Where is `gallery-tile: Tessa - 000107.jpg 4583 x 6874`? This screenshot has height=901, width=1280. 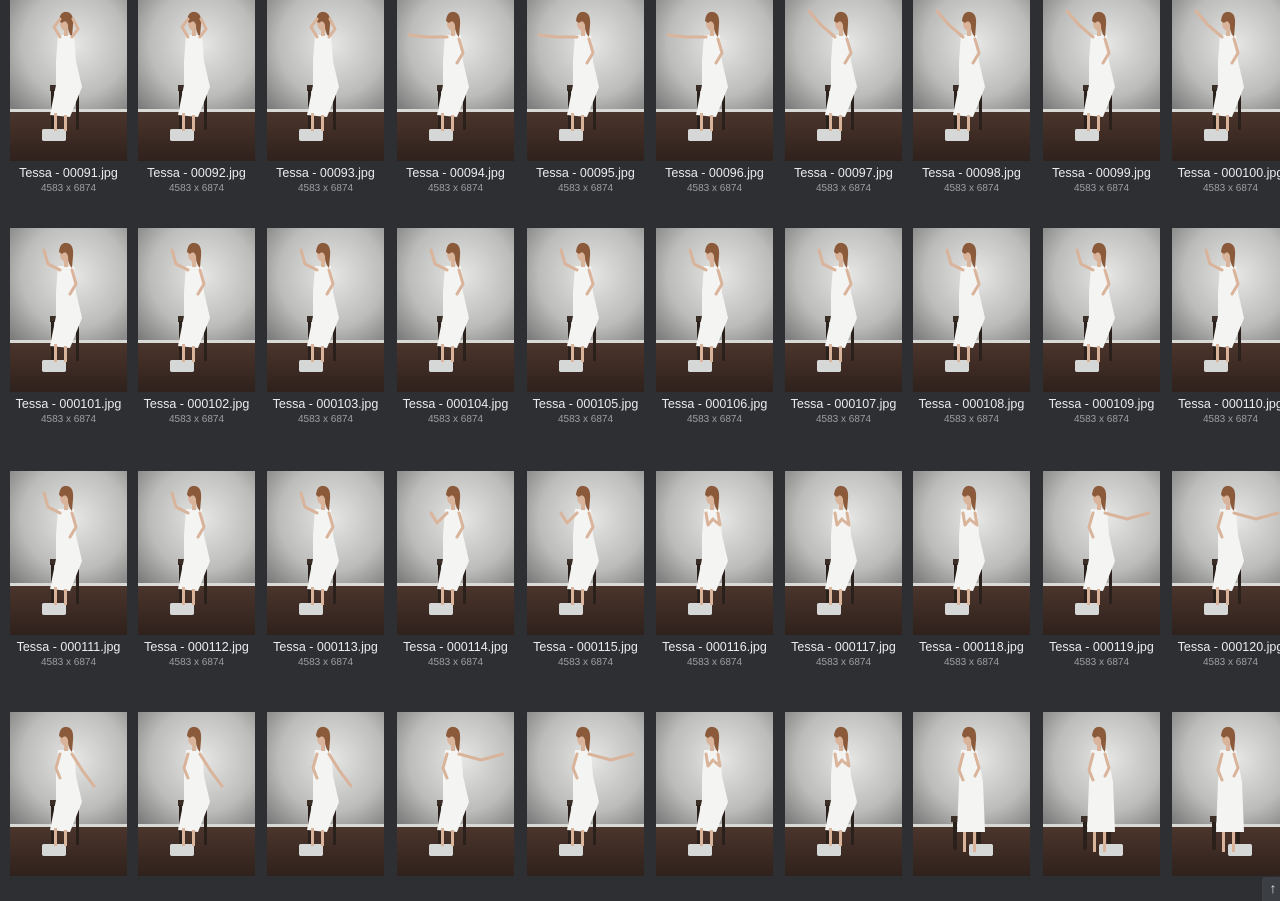 gallery-tile: Tessa - 000107.jpg 4583 x 6874 is located at coordinates (843, 338).